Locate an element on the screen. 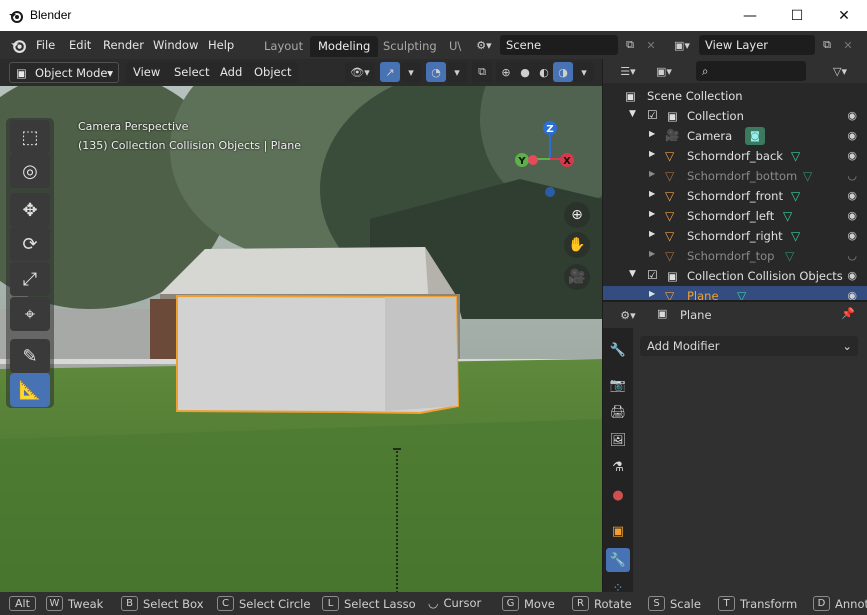  delete-view-layer-icon: ✕ is located at coordinates (848, 45).